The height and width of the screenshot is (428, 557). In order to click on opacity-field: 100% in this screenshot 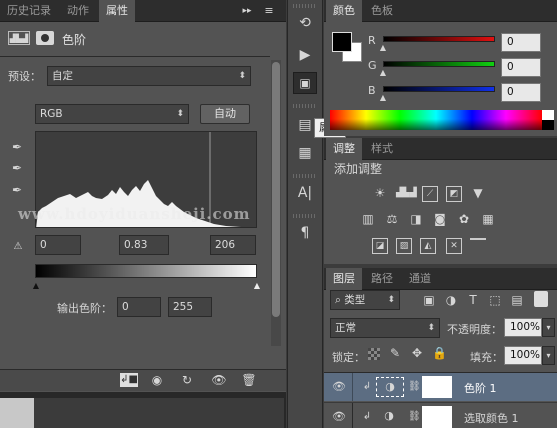, I will do `click(523, 327)`.